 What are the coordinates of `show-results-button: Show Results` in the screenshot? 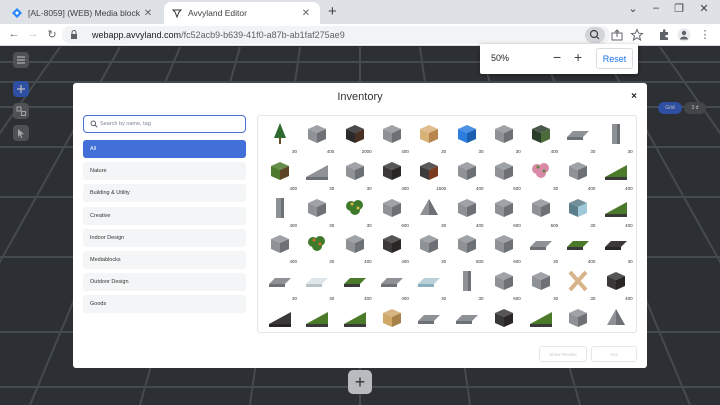 It's located at (563, 354).